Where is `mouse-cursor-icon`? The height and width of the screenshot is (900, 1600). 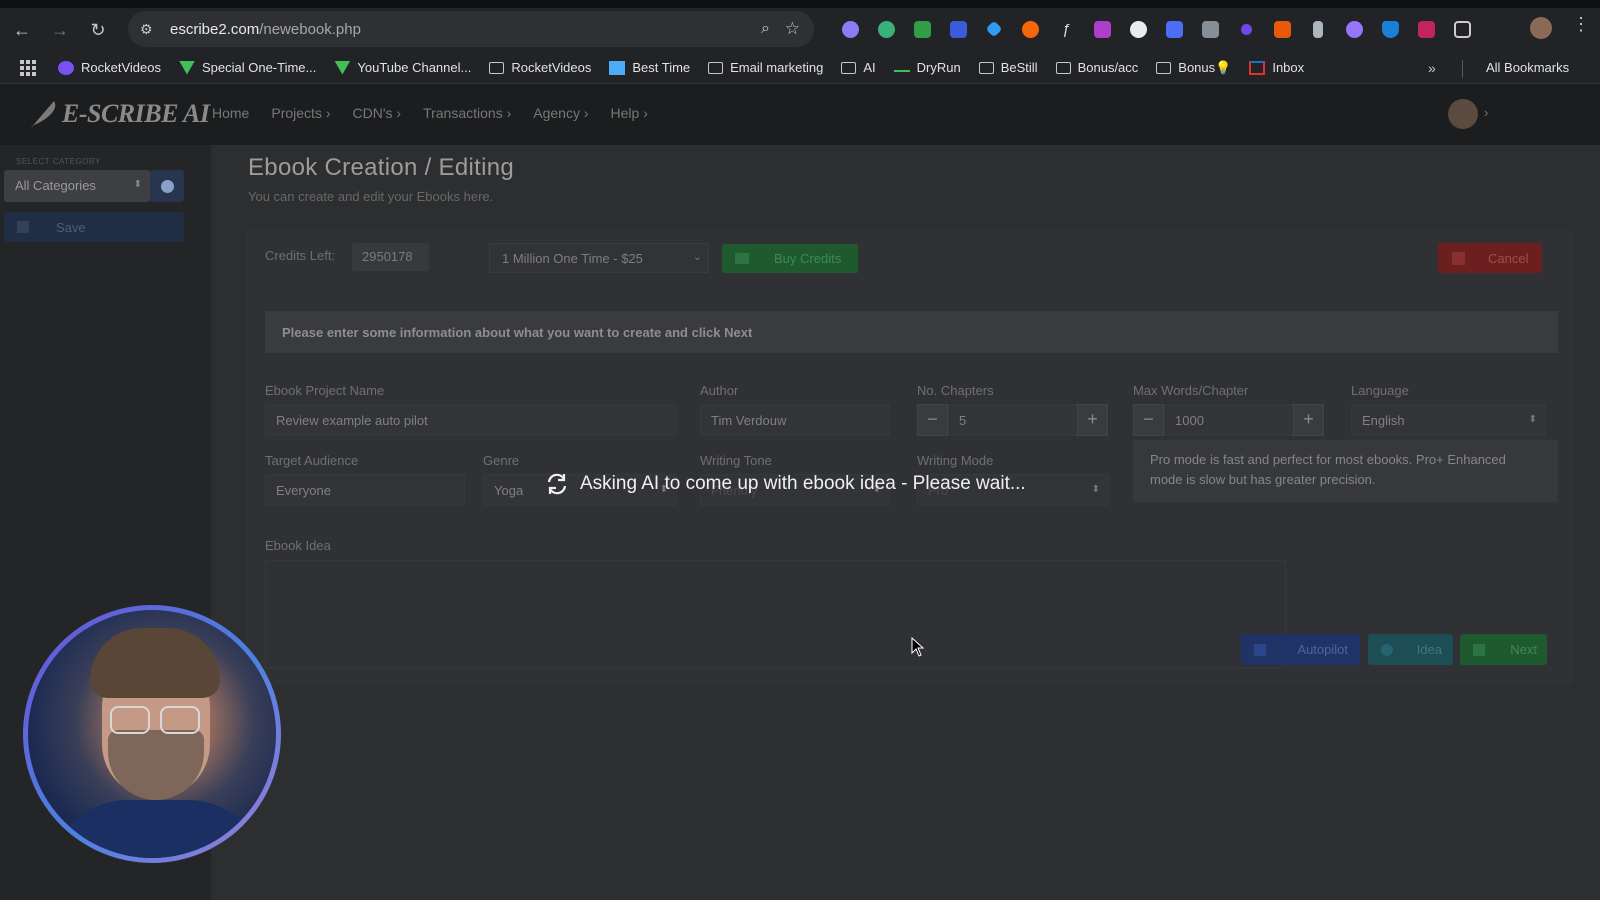
mouse-cursor-icon is located at coordinates (918, 647).